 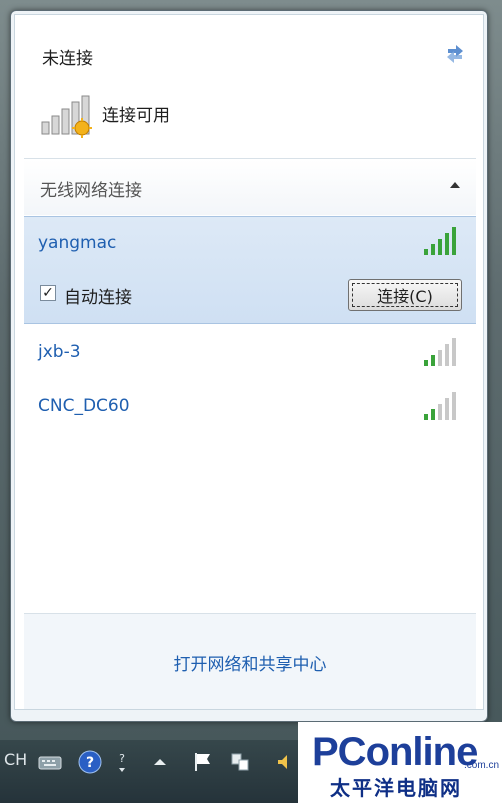 I want to click on pconline-watermark: PConline .com.cn 太平洋电脑网, so click(x=400, y=762).